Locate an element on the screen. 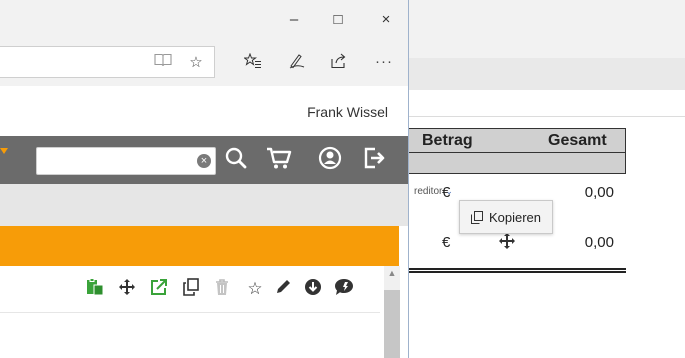 The image size is (685, 358). external-link-icon is located at coordinates (161, 289).